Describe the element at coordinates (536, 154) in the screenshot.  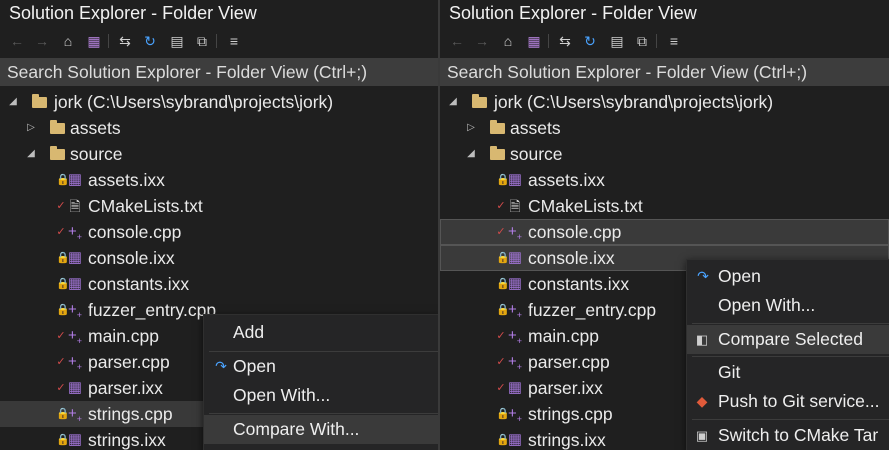
I see `folder-label: source` at that location.